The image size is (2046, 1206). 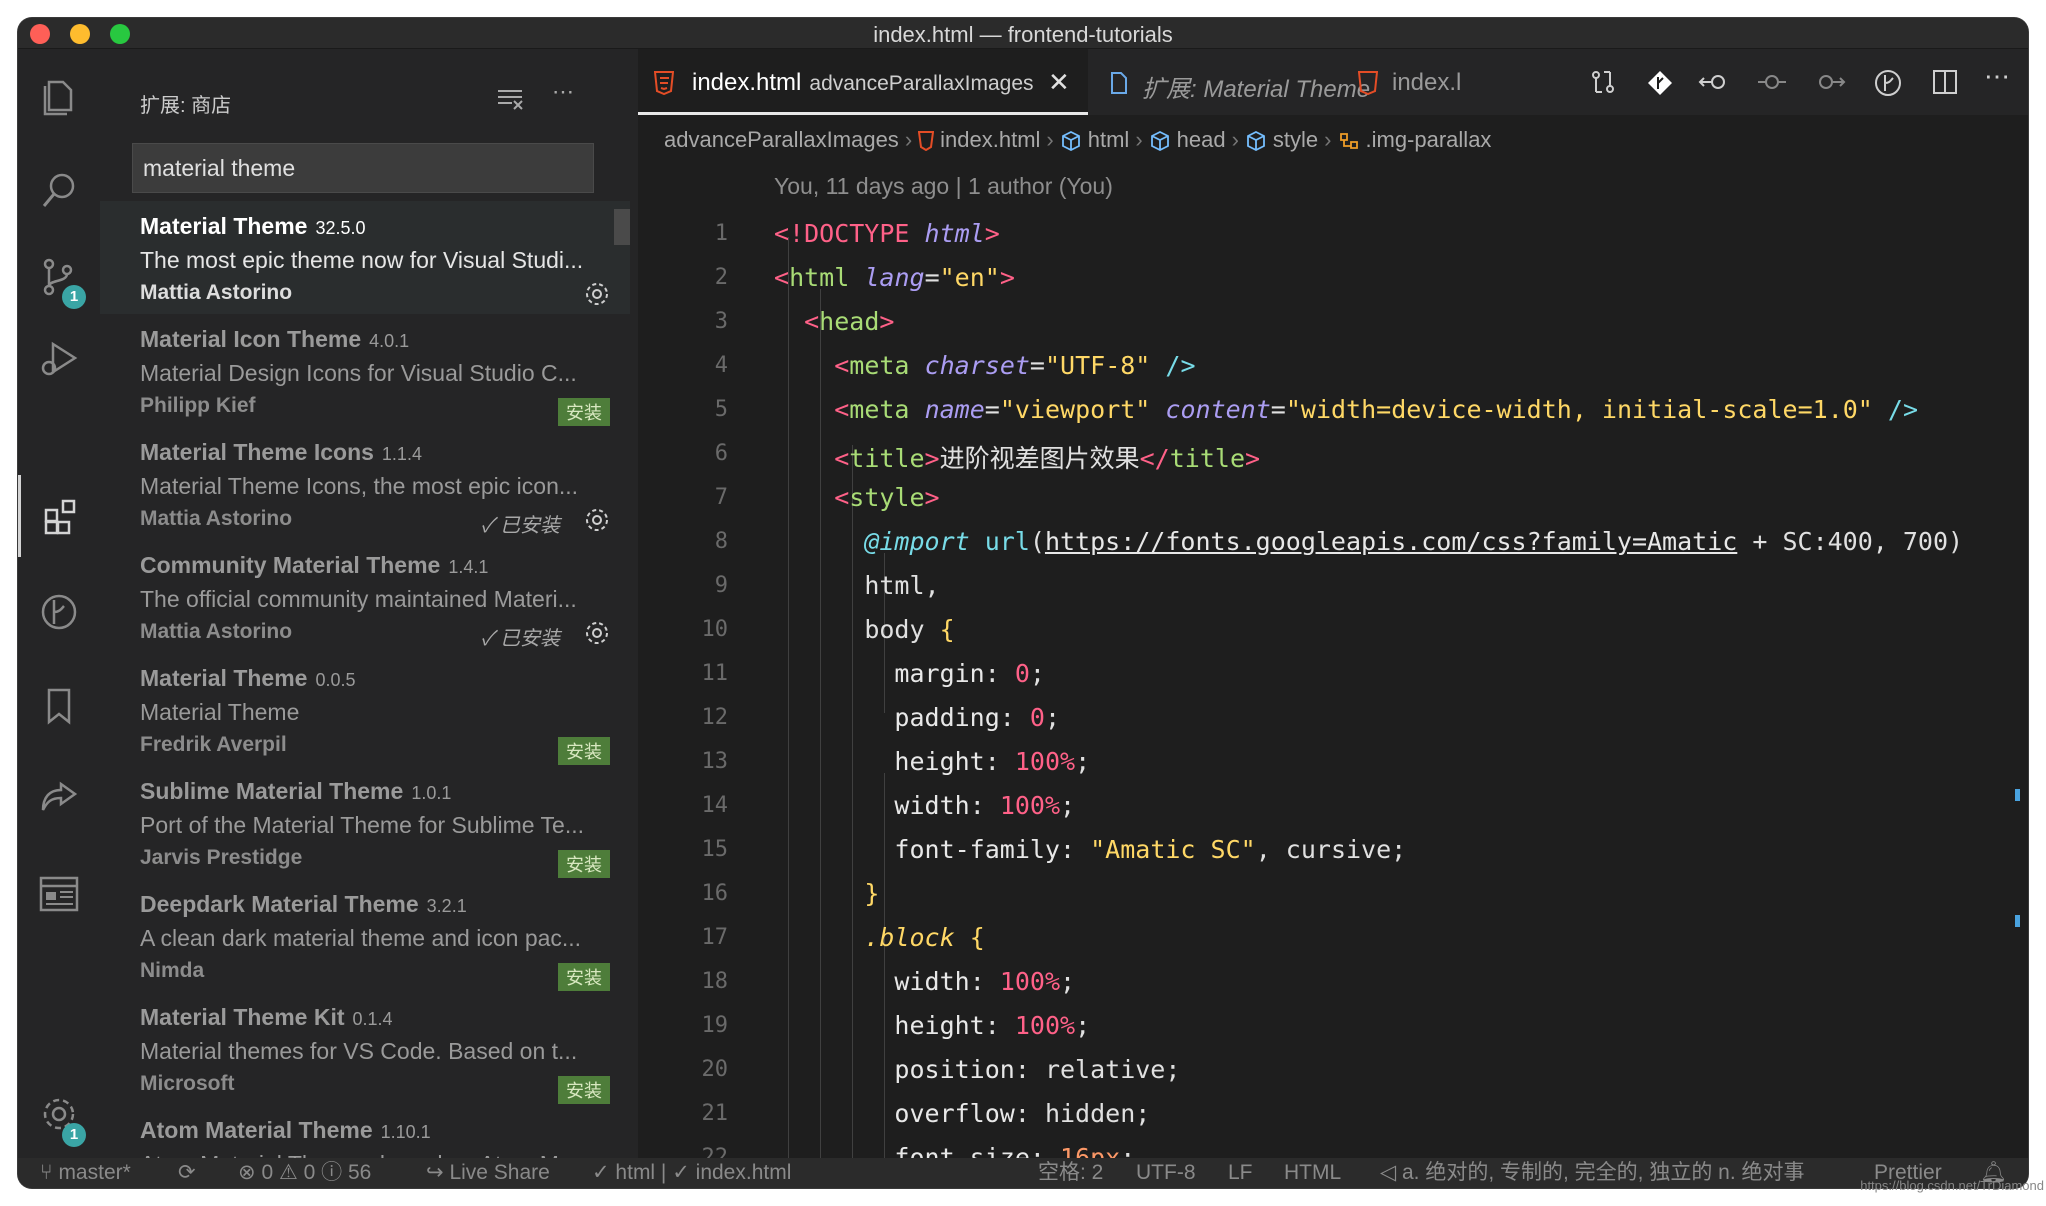 I want to click on line-number: 5, so click(x=721, y=409).